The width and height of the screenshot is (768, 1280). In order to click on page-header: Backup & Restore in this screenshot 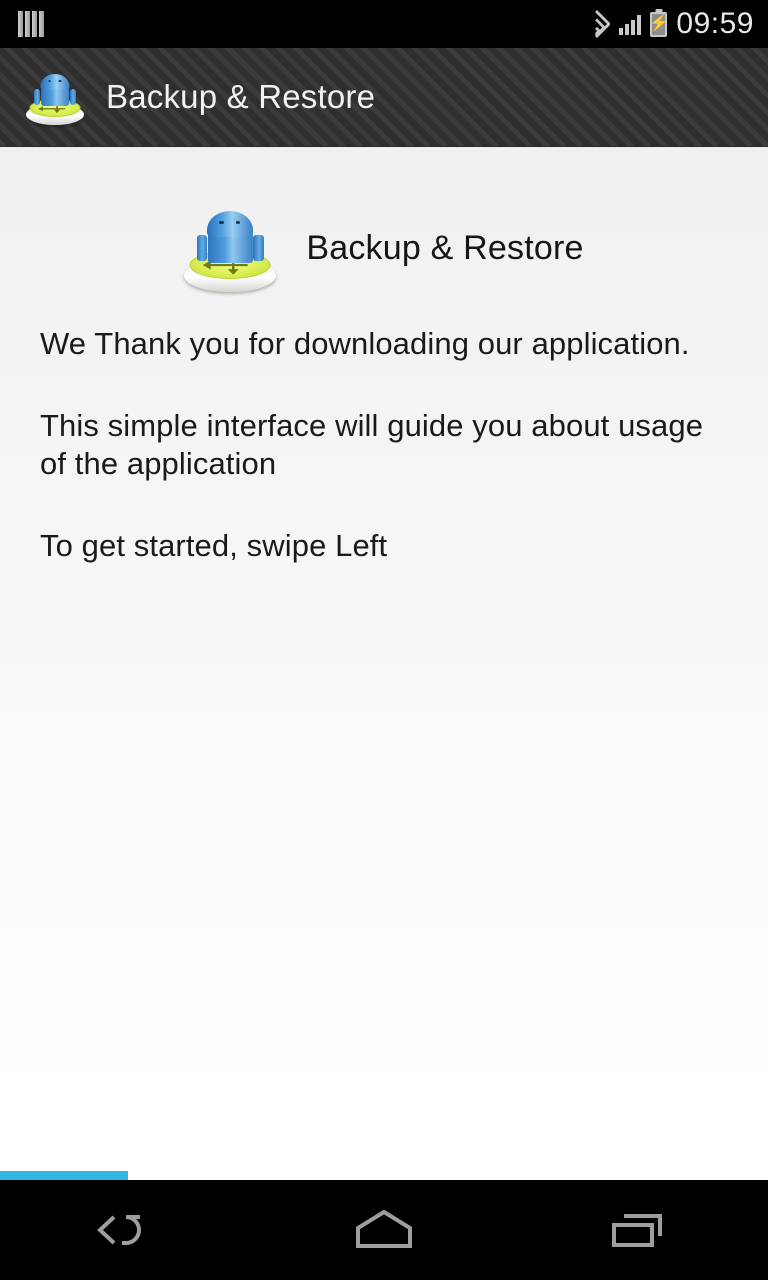, I will do `click(384, 248)`.